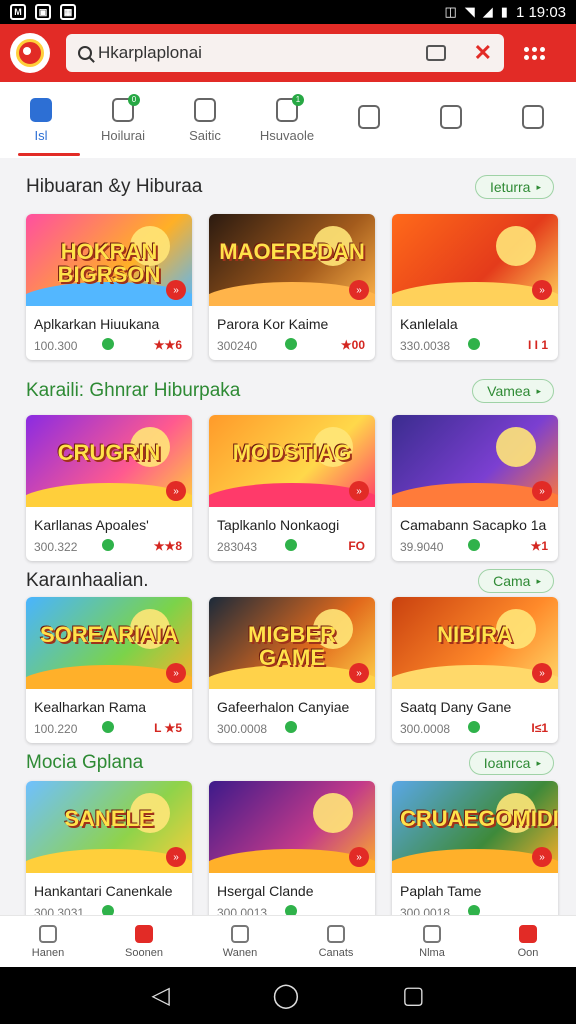  What do you see at coordinates (509, 391) in the screenshot?
I see `see-more-label: Vamea` at bounding box center [509, 391].